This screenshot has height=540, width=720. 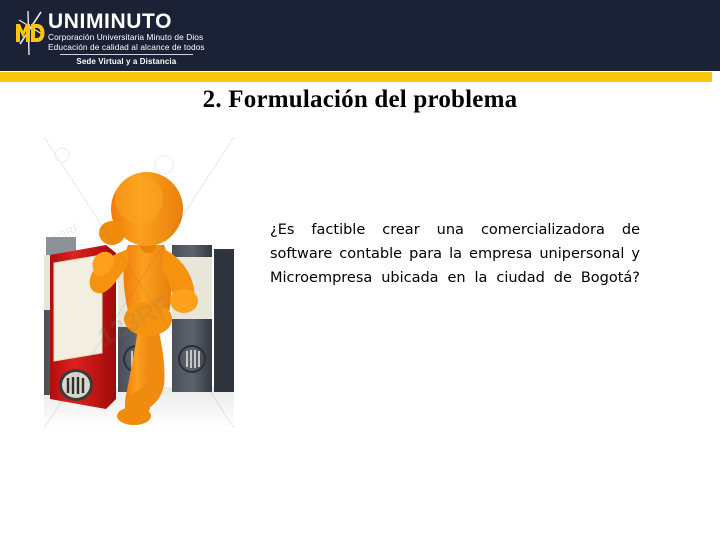 I want to click on logo-wordmark: UNIMINUTO, so click(x=110, y=21).